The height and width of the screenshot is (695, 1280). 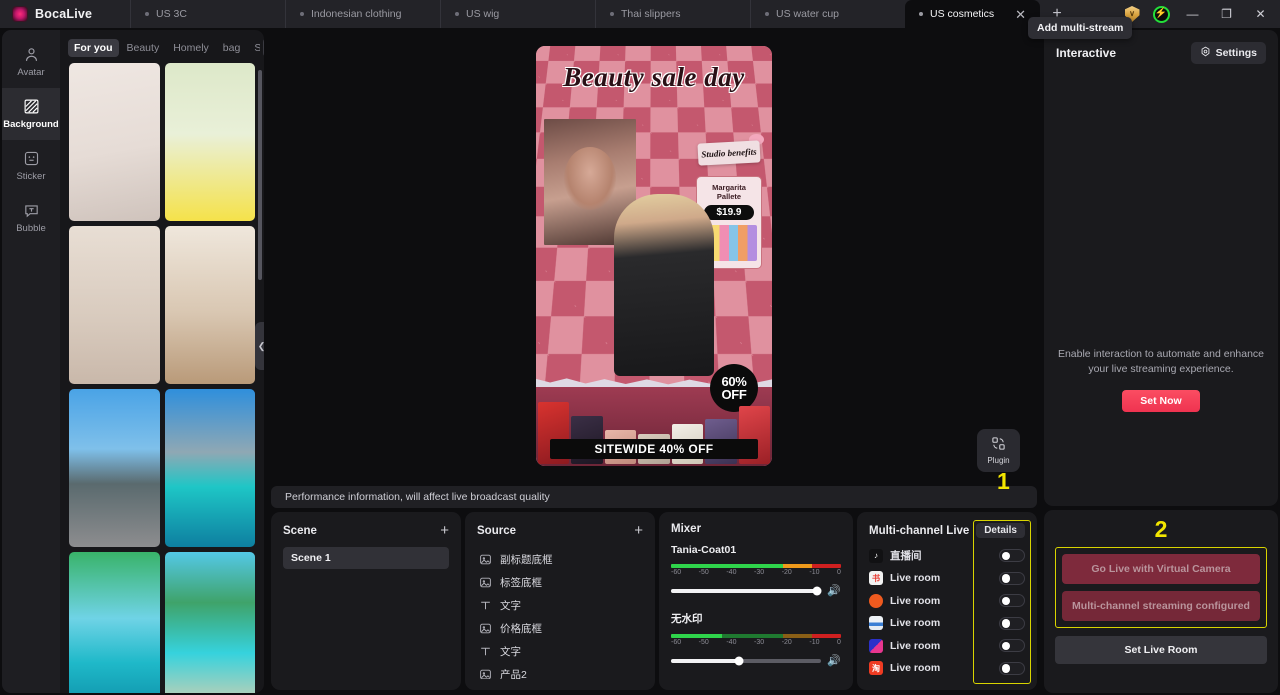 What do you see at coordinates (1226, 14) in the screenshot?
I see `maximize-button: ❐` at bounding box center [1226, 14].